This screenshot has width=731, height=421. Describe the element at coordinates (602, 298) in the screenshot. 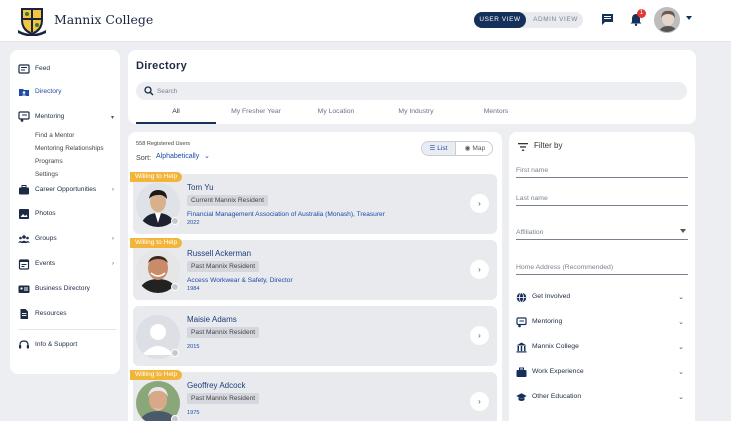

I see `filter-section-get-involved: Get Involved ⌄` at that location.